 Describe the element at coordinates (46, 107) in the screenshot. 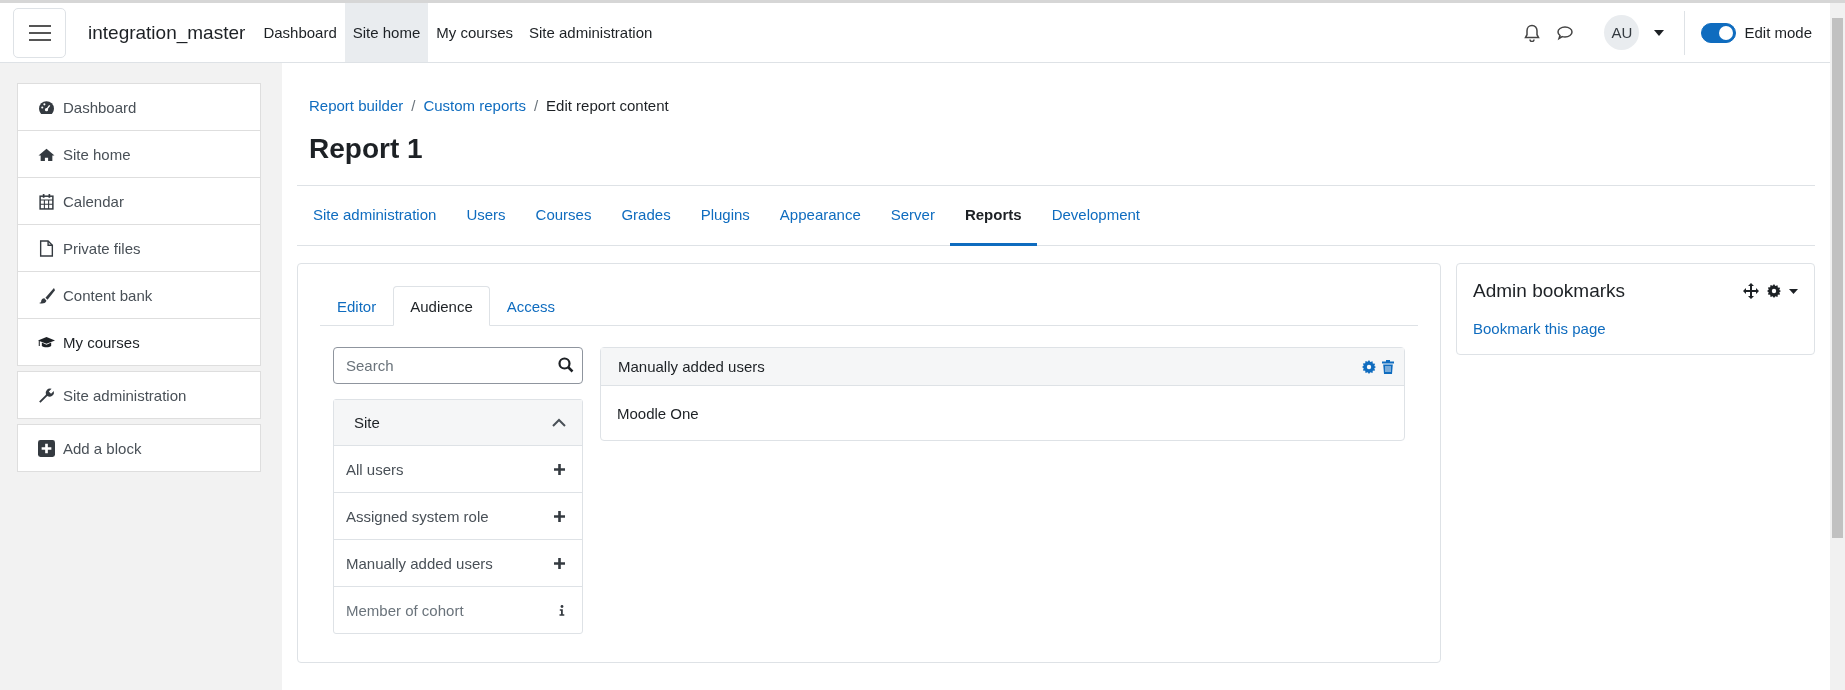

I see `gauge-icon` at that location.